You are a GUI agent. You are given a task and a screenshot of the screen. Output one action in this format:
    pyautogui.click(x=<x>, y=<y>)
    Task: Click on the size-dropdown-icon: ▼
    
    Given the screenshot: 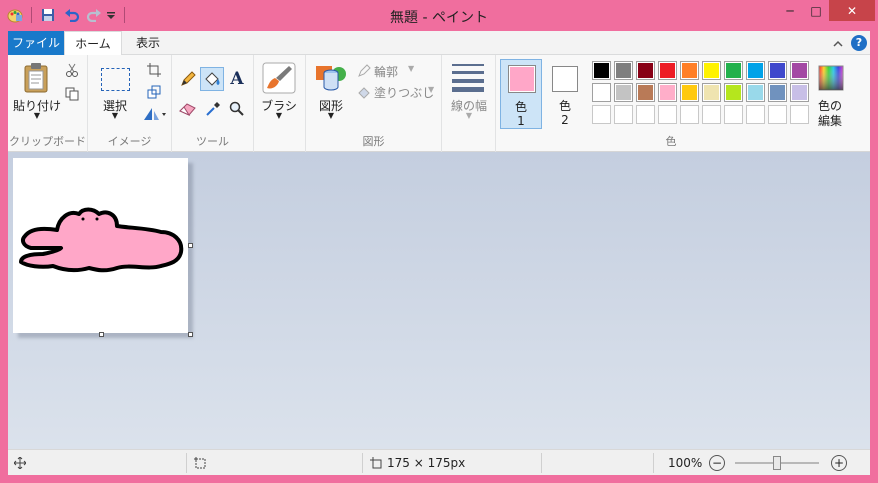 What is the action you would take?
    pyautogui.click(x=469, y=115)
    